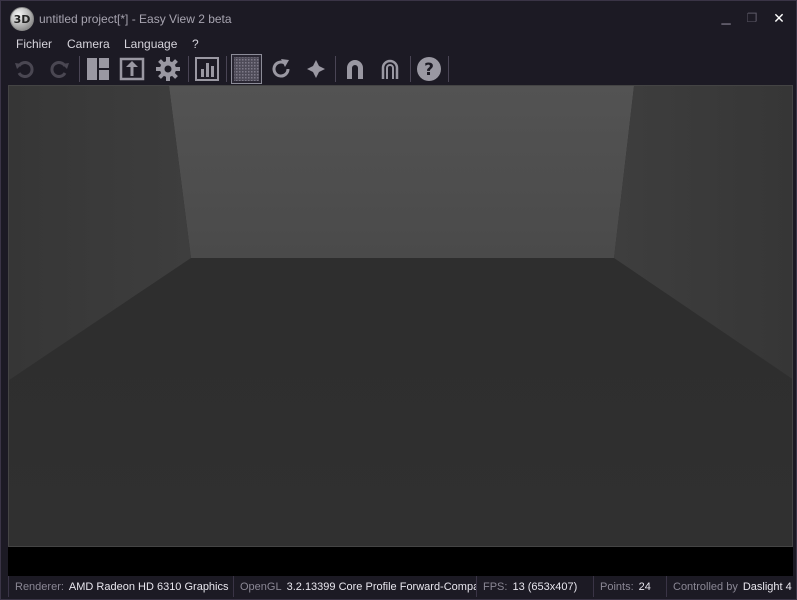  I want to click on texture-button, so click(246, 69).